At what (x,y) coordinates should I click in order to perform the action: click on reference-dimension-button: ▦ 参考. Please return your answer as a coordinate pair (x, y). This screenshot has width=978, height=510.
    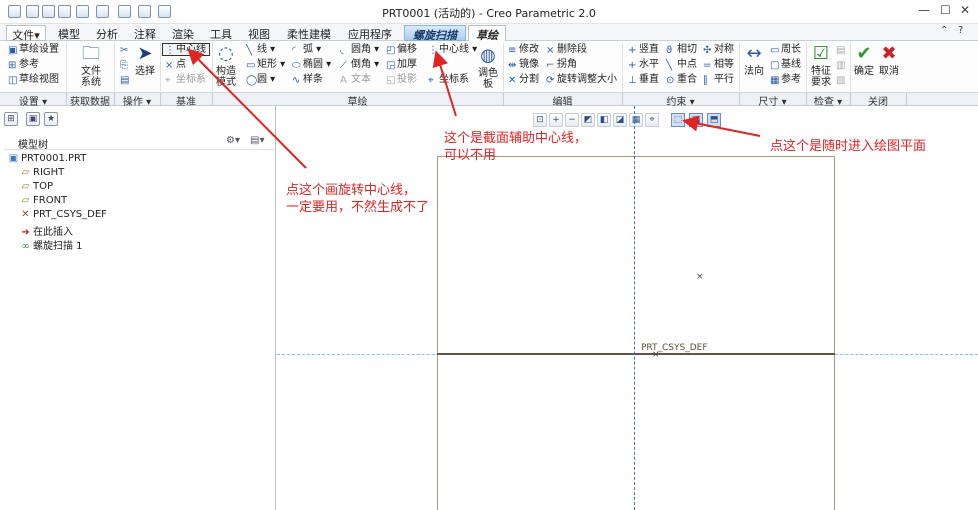
    Looking at the image, I should click on (785, 80).